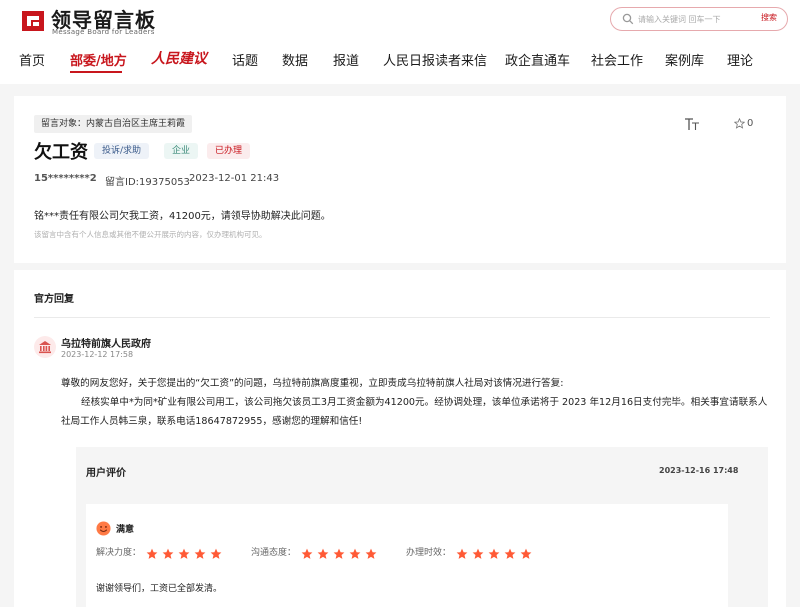  What do you see at coordinates (106, 344) in the screenshot?
I see `reply-org: 乌拉特前旗人民政府` at bounding box center [106, 344].